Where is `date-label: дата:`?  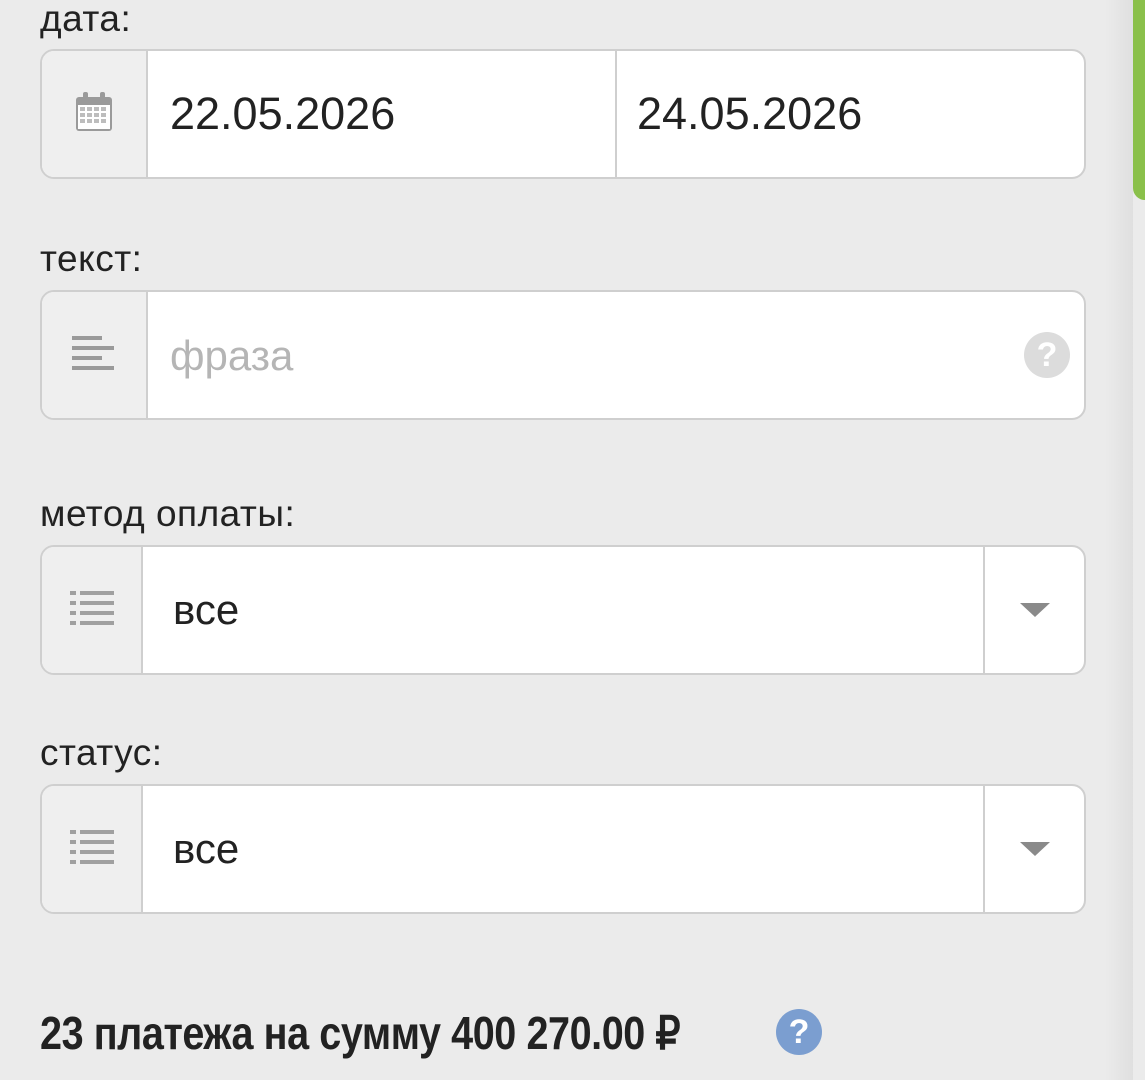 date-label: дата: is located at coordinates (86, 19).